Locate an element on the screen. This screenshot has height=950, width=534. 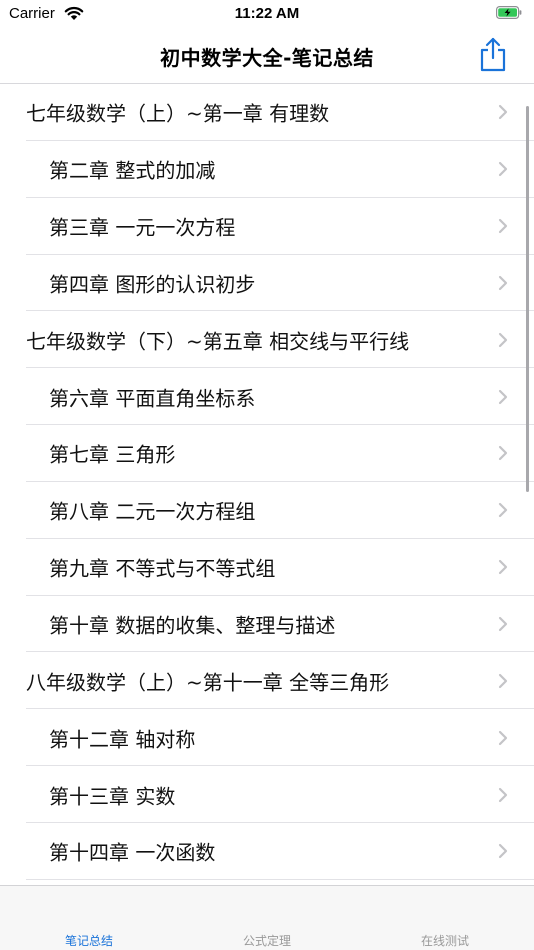
page-title: 初中数学大全-笔记总结 is located at coordinates (267, 58).